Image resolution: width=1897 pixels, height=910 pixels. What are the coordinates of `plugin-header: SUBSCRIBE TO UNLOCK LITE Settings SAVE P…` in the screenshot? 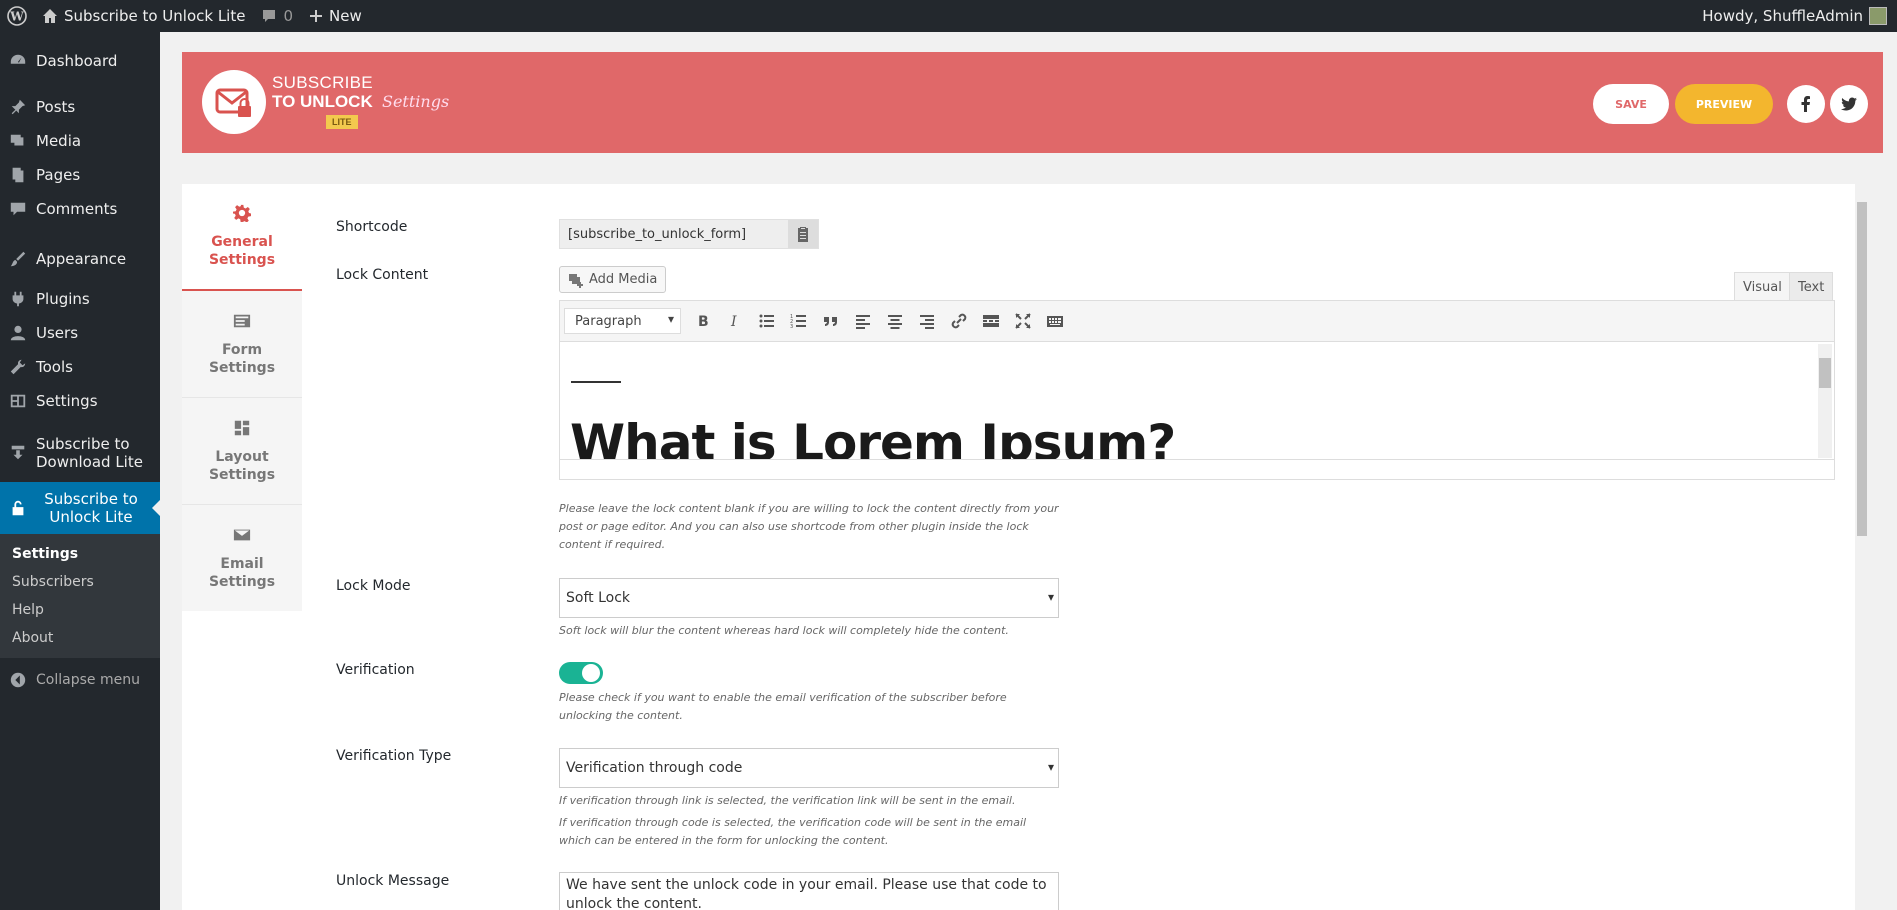 It's located at (1032, 102).